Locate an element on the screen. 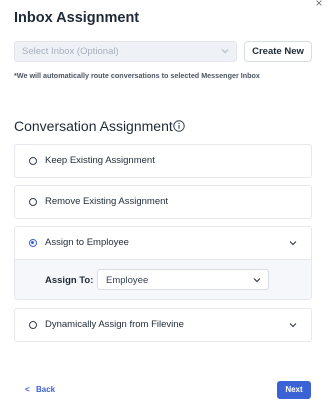  option-label: Keep Existing Assignment is located at coordinates (100, 160).